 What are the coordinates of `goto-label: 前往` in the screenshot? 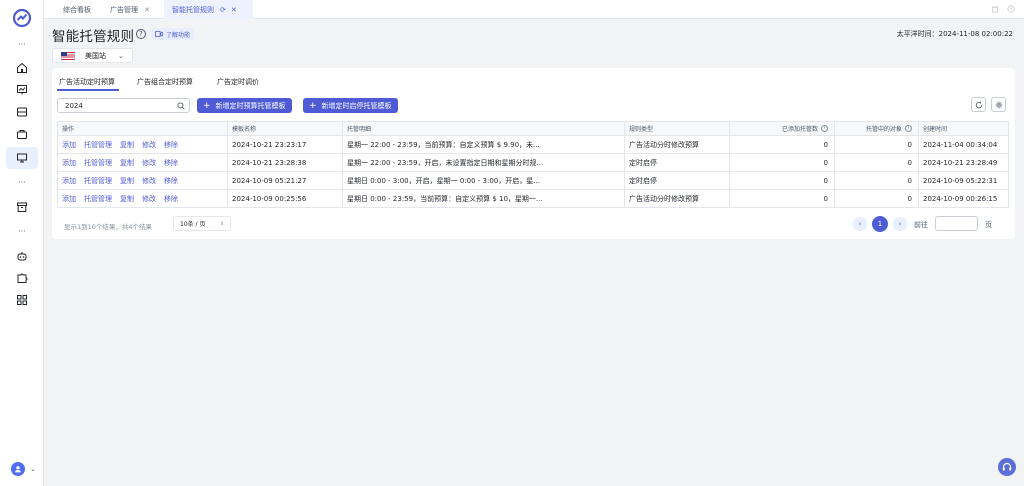 It's located at (921, 225).